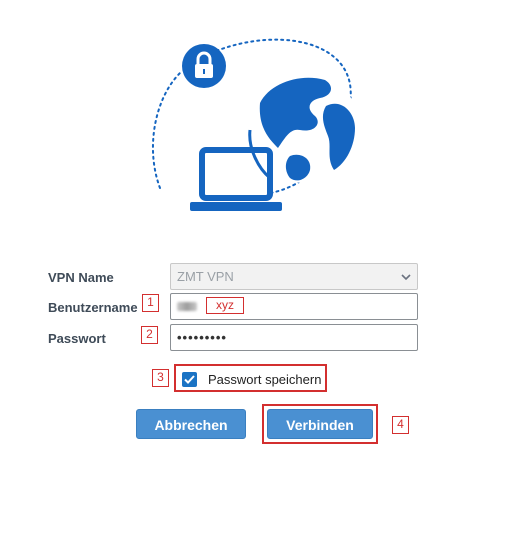 Image resolution: width=522 pixels, height=538 pixels. Describe the element at coordinates (81, 277) in the screenshot. I see `vpn-name-label: VPN Name` at that location.